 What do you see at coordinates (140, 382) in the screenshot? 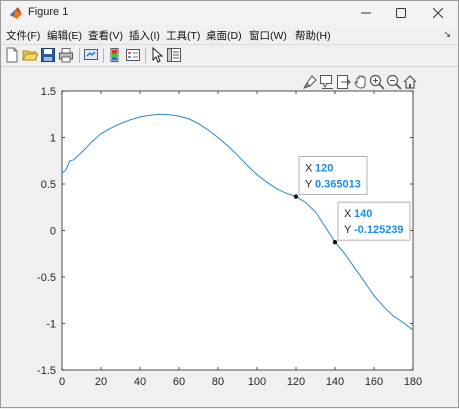
I see `x-tick-label: 40` at bounding box center [140, 382].